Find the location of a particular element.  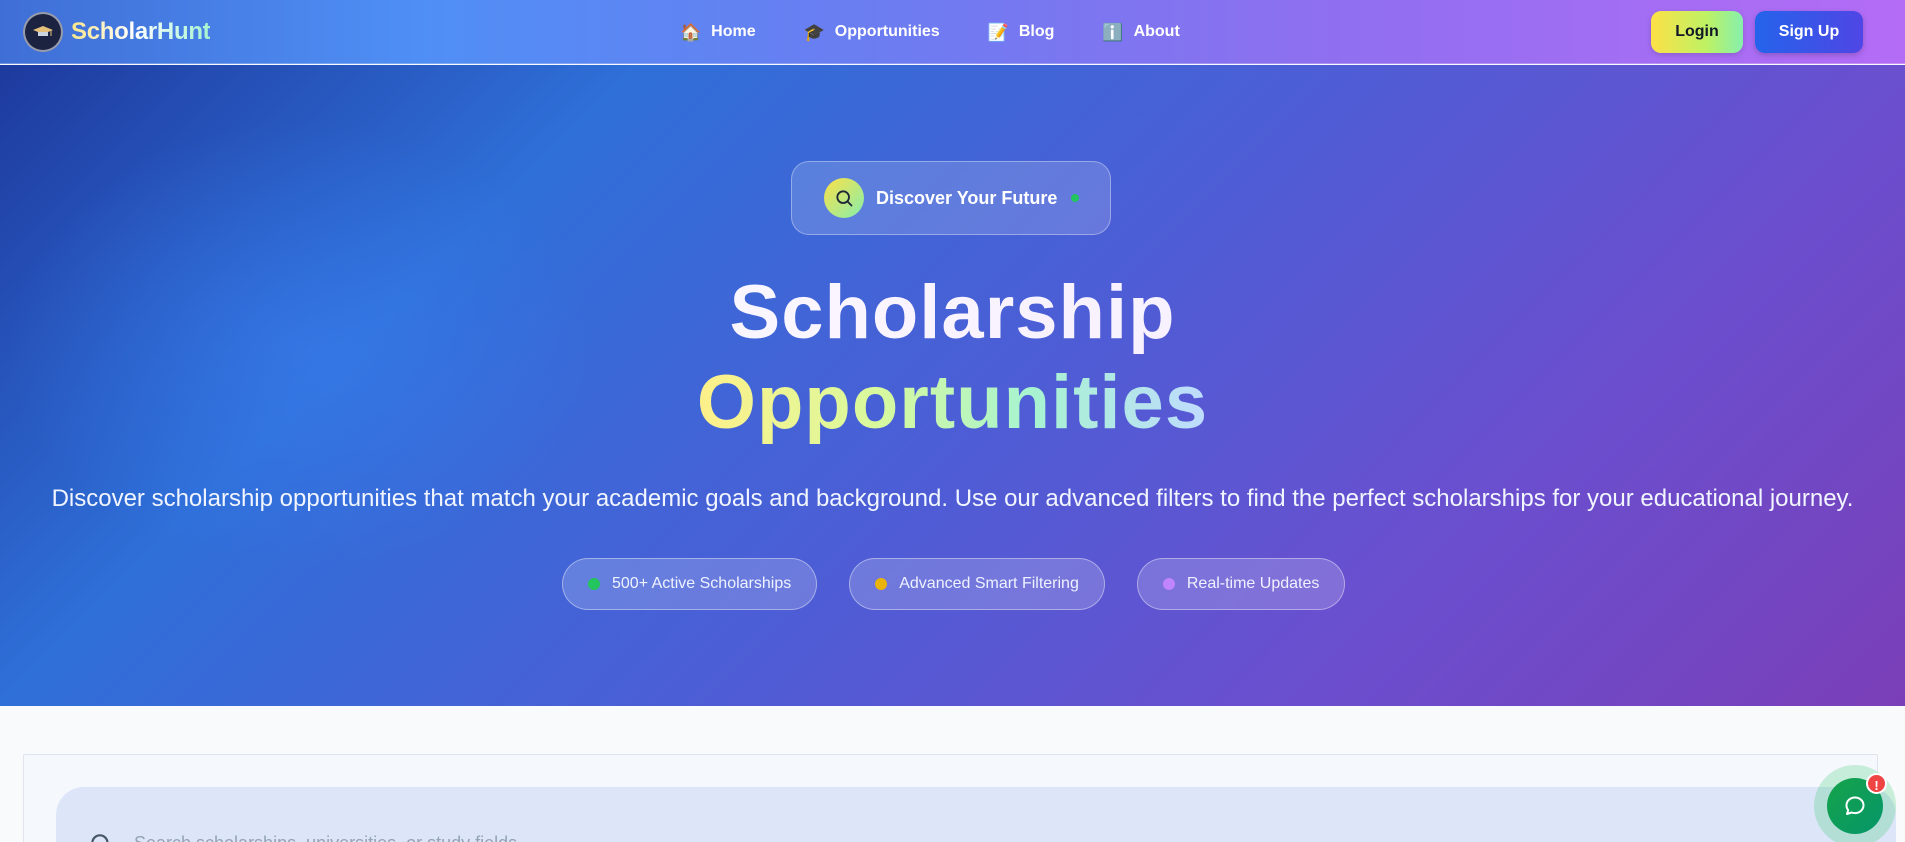

nav-link-blog: 📝 Blog is located at coordinates (1021, 32).